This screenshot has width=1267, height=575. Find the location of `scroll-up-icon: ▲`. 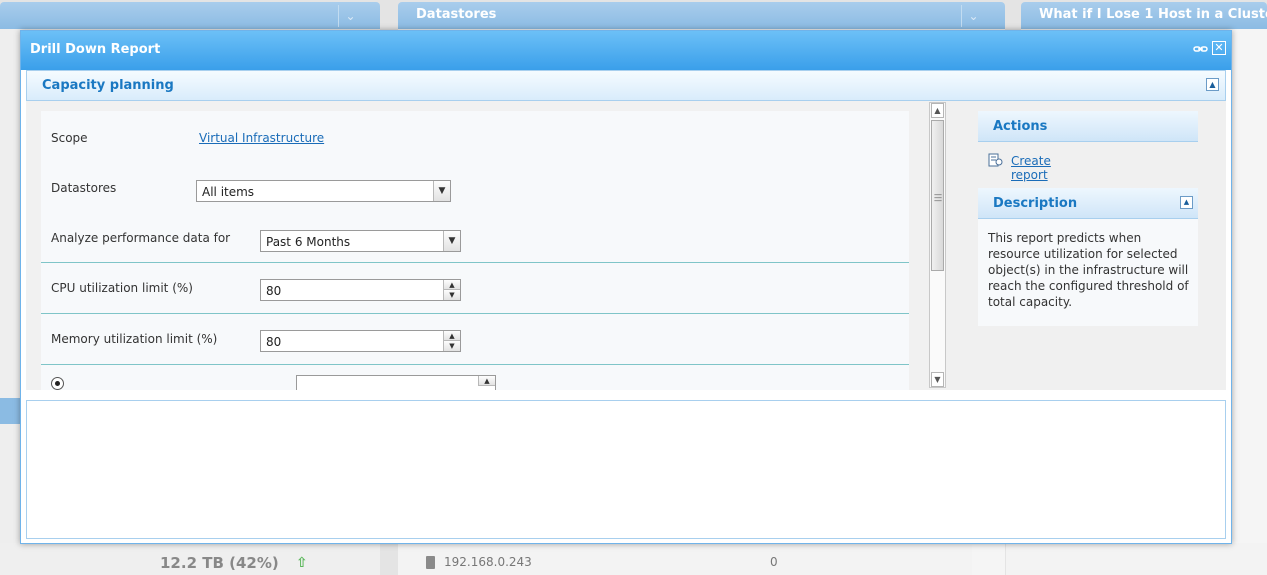

scroll-up-icon: ▲ is located at coordinates (937, 110).